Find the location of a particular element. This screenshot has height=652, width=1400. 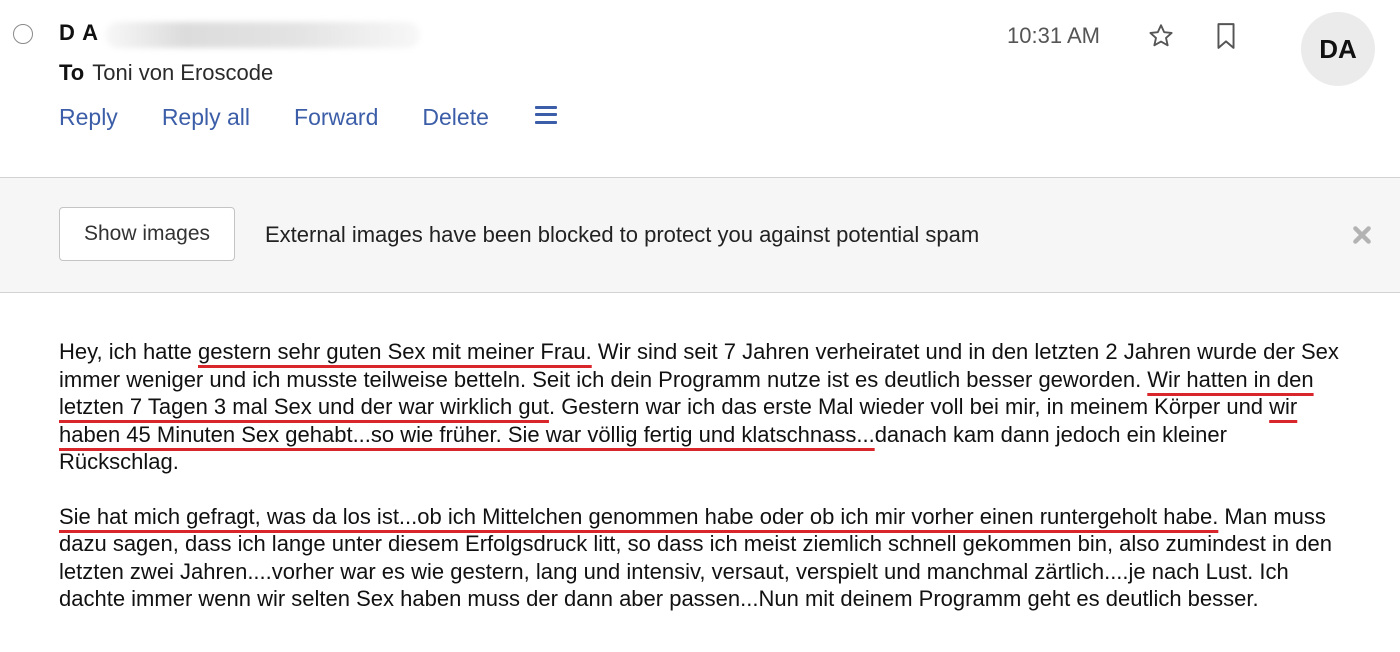

sender-name: D A is located at coordinates (79, 32).